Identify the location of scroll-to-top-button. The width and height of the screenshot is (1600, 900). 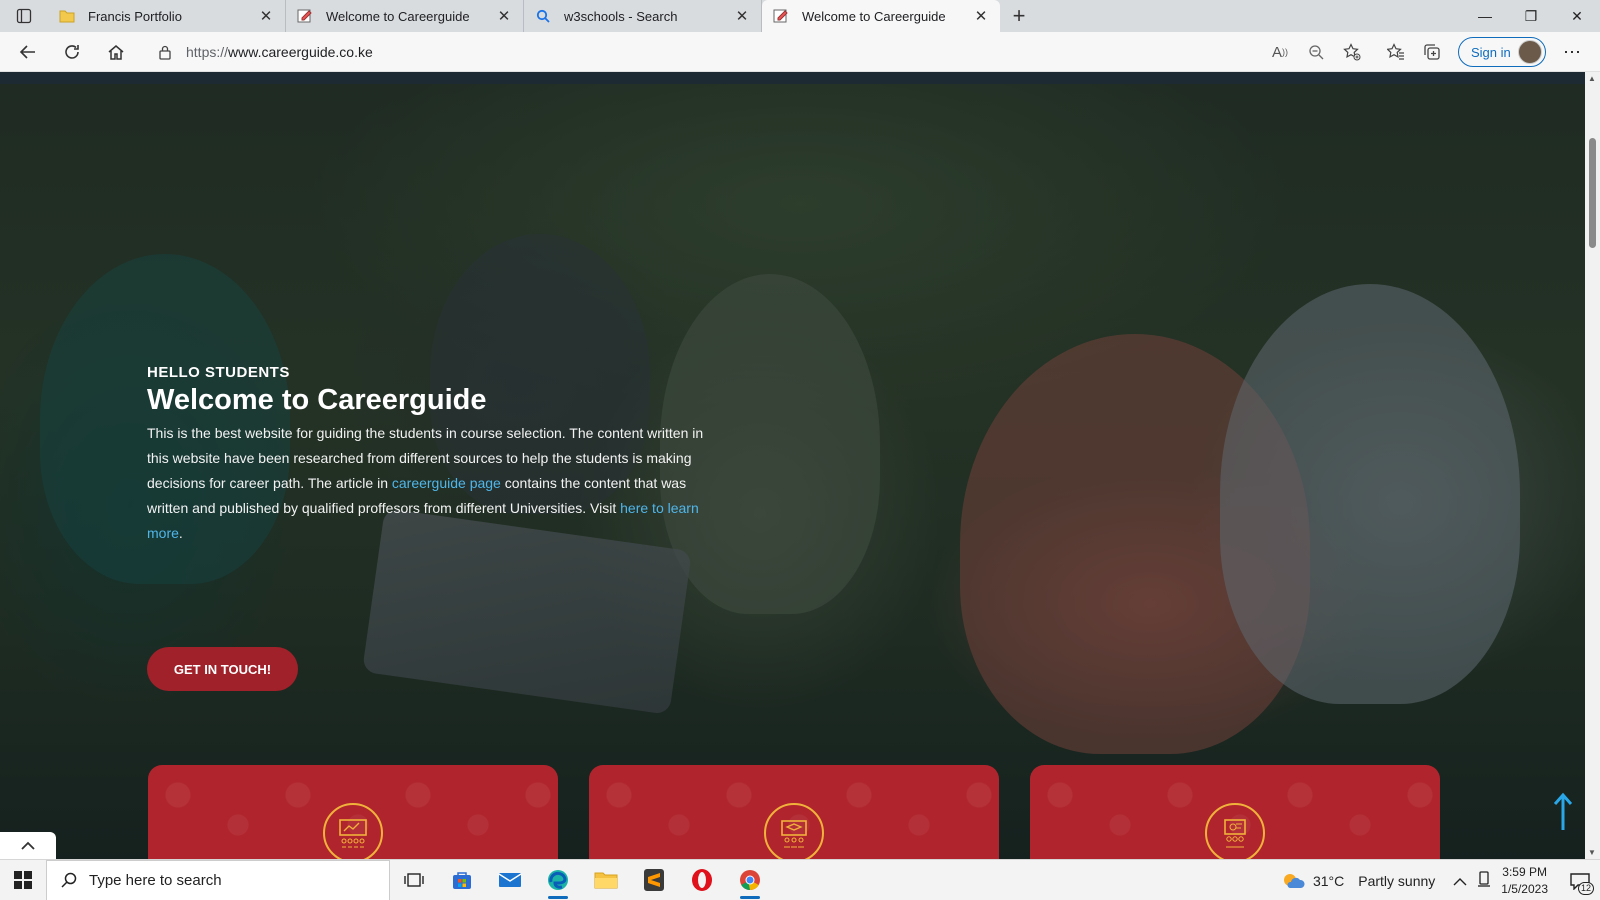
(1563, 814).